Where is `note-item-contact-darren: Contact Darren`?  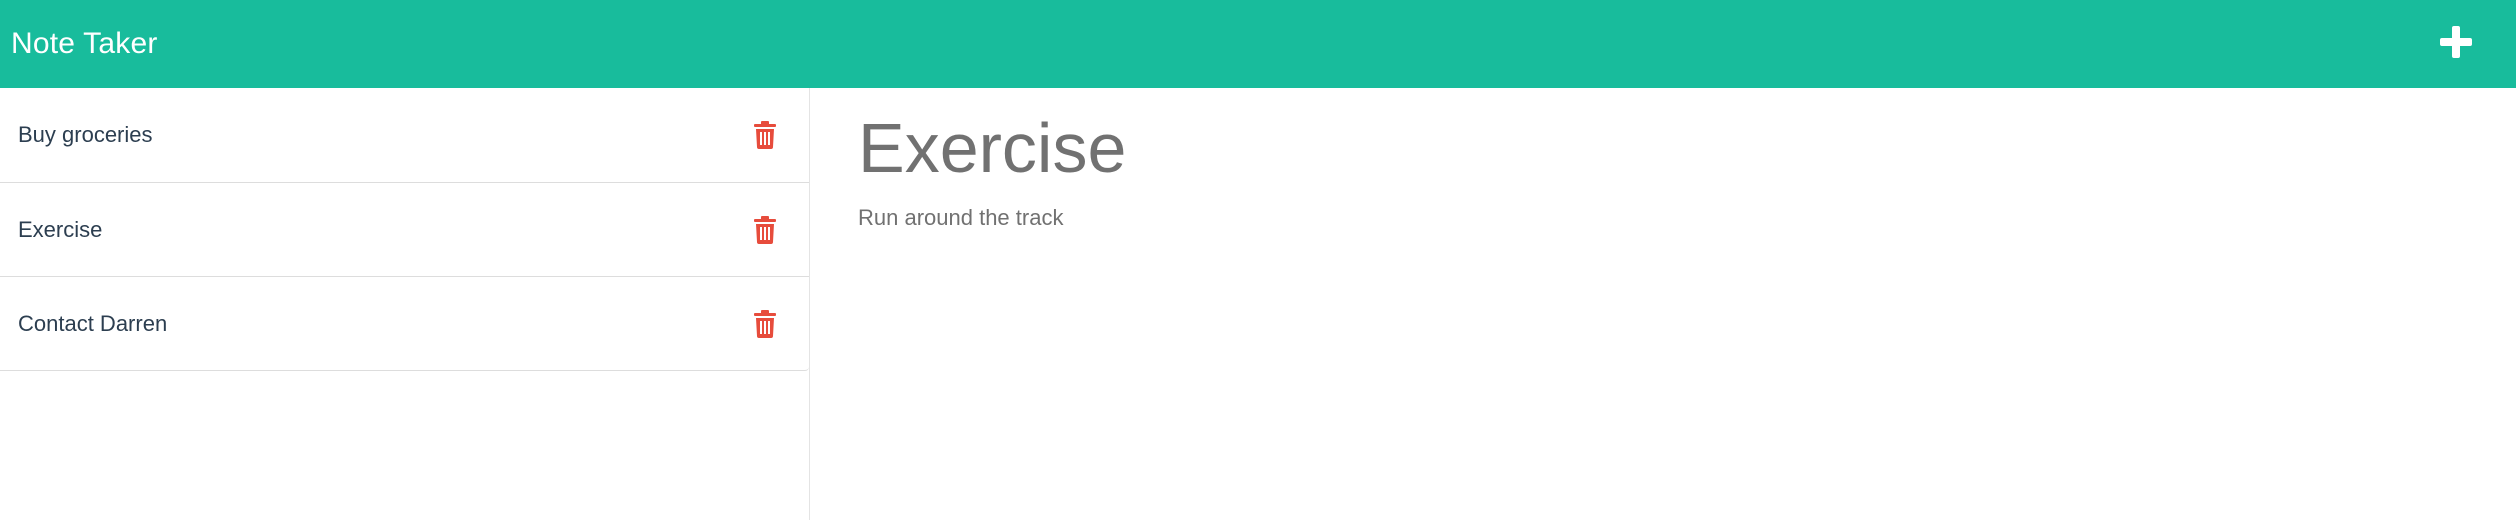
note-item-contact-darren: Contact Darren is located at coordinates (404, 323).